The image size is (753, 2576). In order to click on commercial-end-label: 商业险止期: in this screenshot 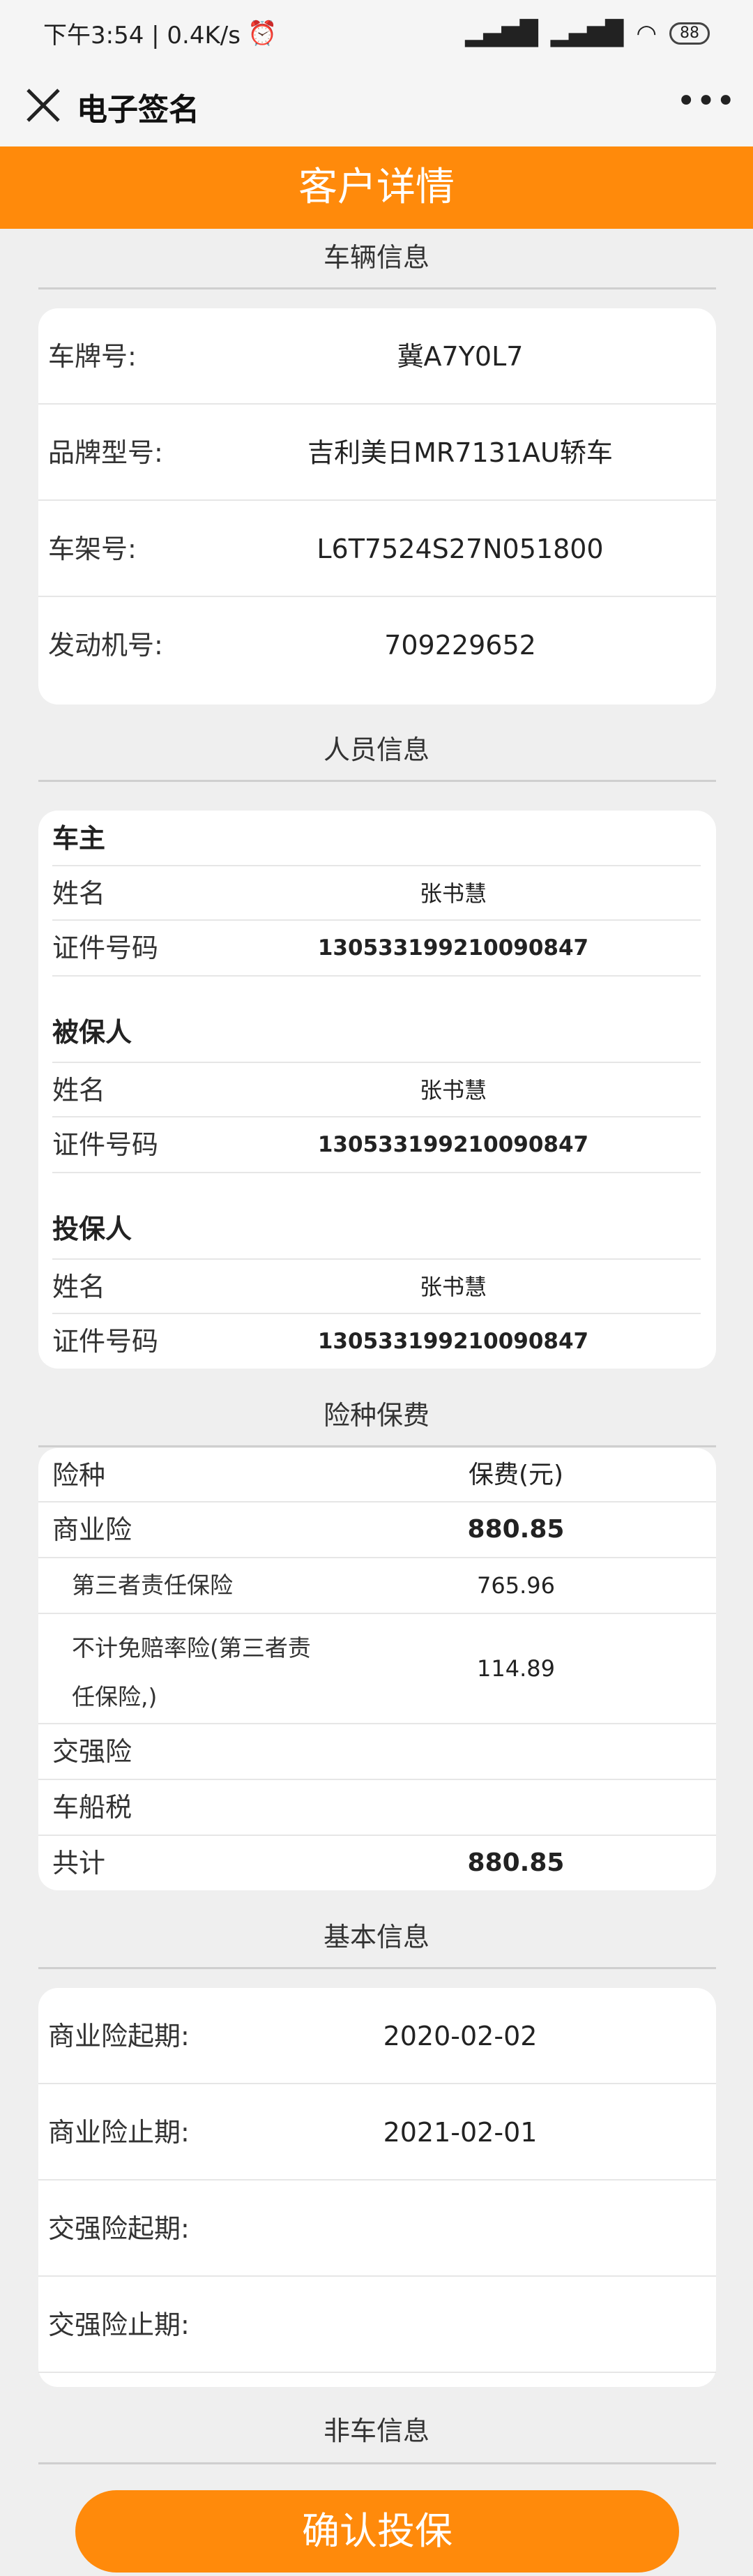, I will do `click(119, 2132)`.